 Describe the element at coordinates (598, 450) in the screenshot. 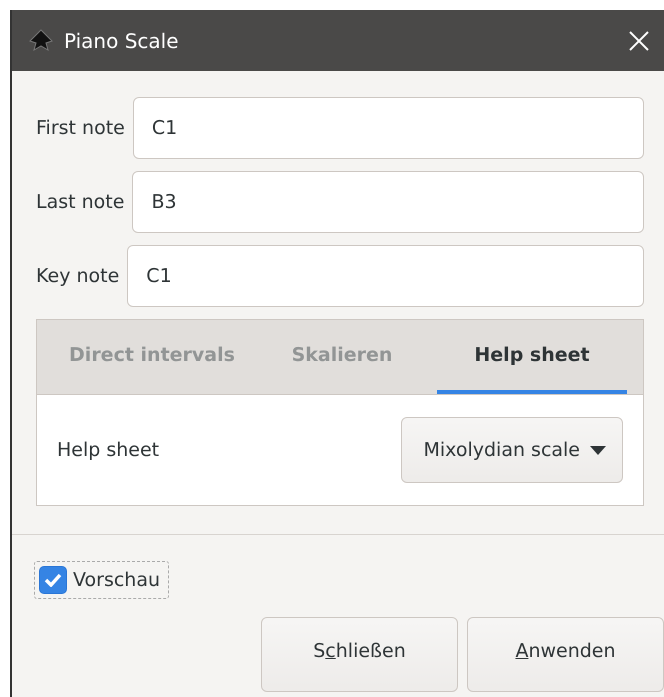

I see `caret-icon` at that location.